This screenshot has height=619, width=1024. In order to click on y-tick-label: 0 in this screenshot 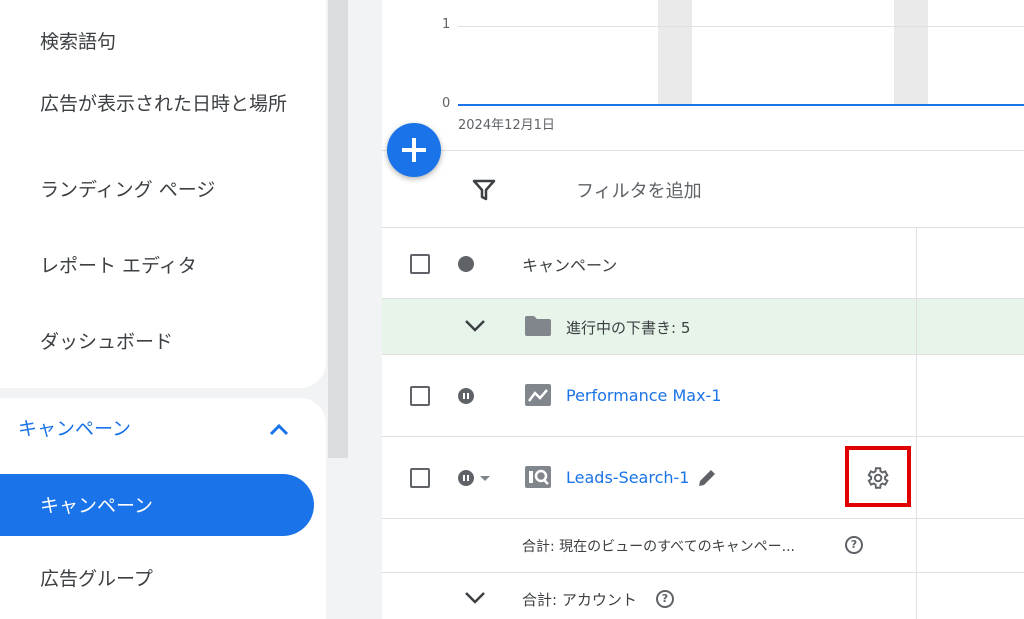, I will do `click(446, 103)`.